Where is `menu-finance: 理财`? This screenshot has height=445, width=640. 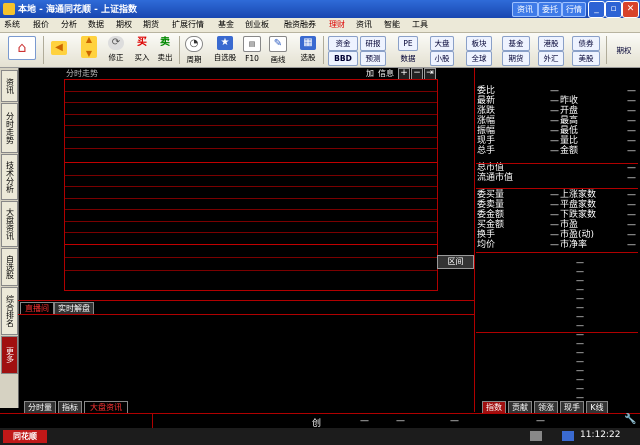 menu-finance: 理财 is located at coordinates (337, 24).